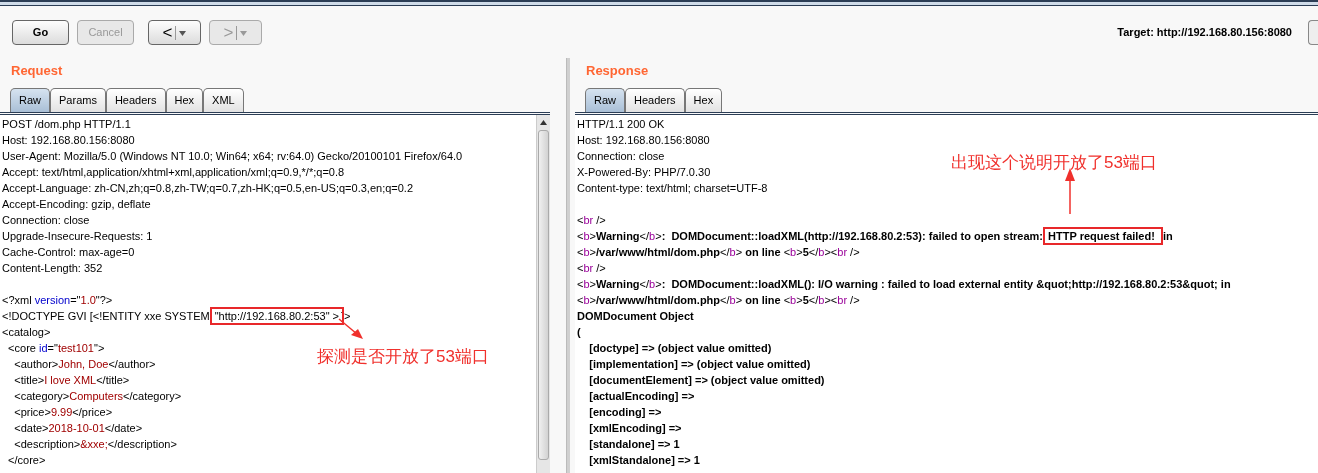  Describe the element at coordinates (635, 428) in the screenshot. I see `code-line: [xmlEncoding] =>` at that location.